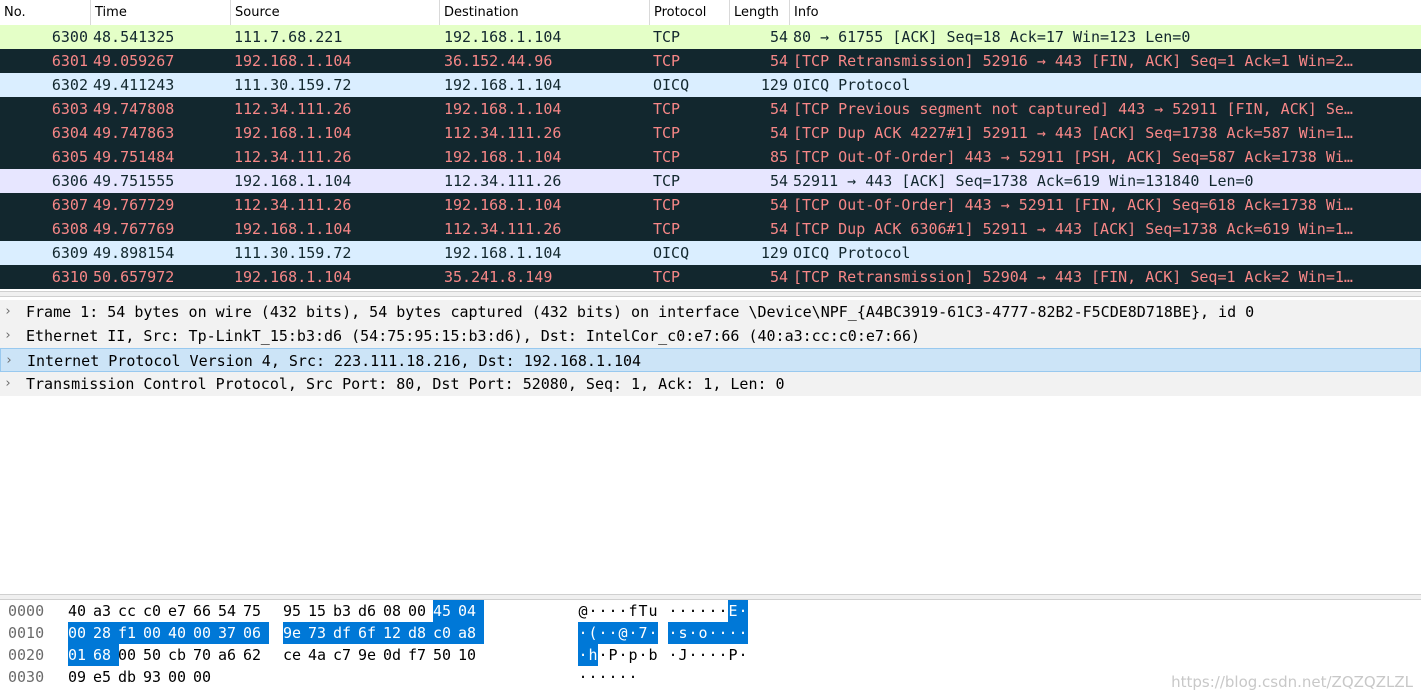 Image resolution: width=1421 pixels, height=699 pixels. I want to click on column-header-protocol: Protocol, so click(690, 12).